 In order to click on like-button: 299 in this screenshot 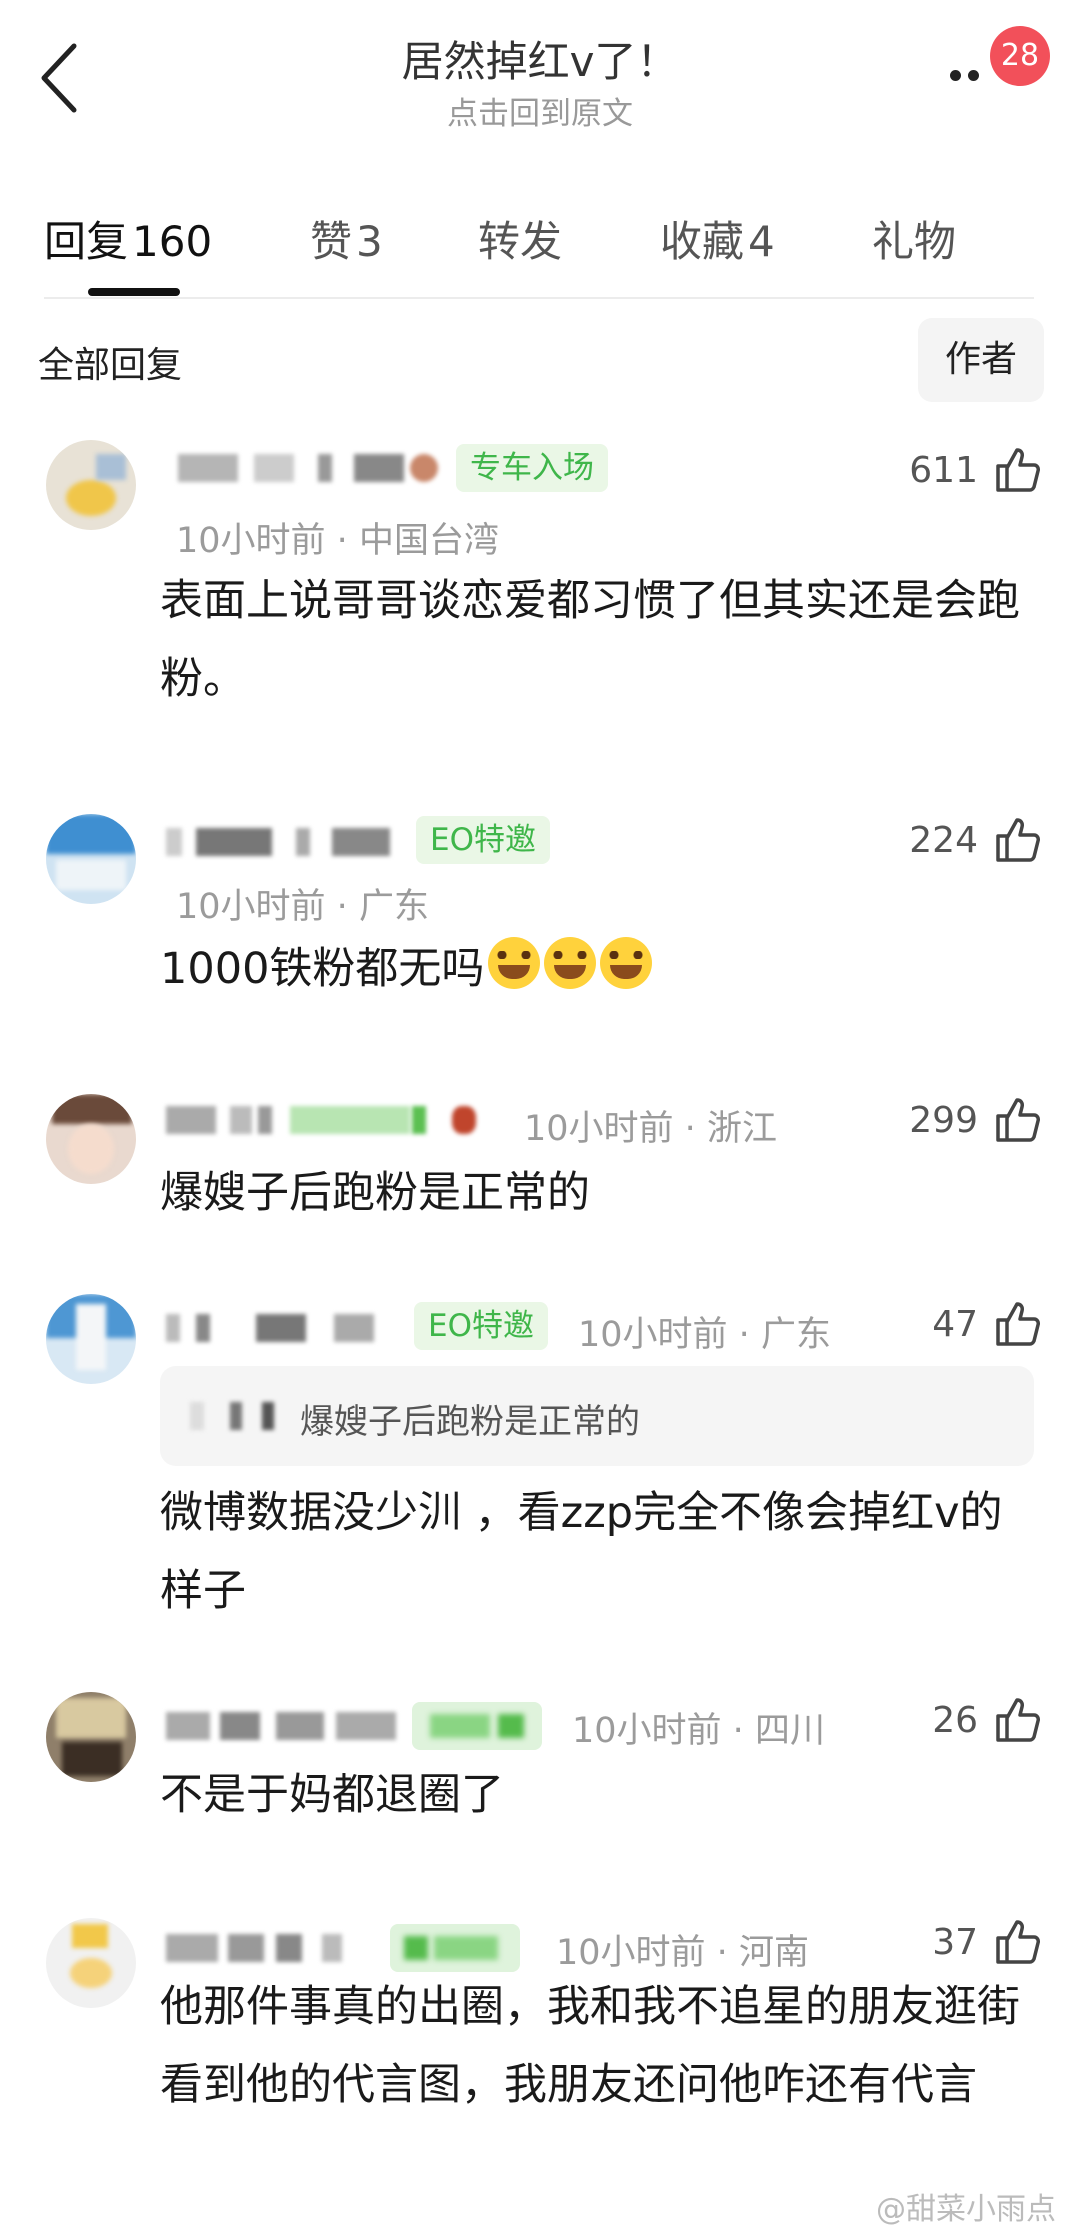, I will do `click(964, 1122)`.